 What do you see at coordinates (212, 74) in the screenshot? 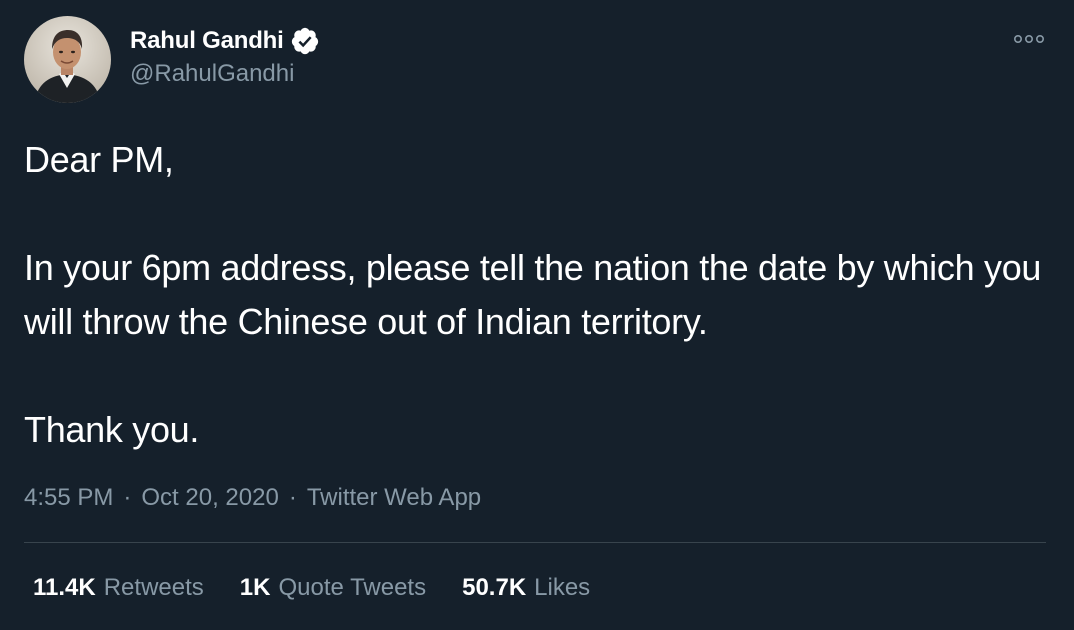
I see `author-handle: @RahulGandhi` at bounding box center [212, 74].